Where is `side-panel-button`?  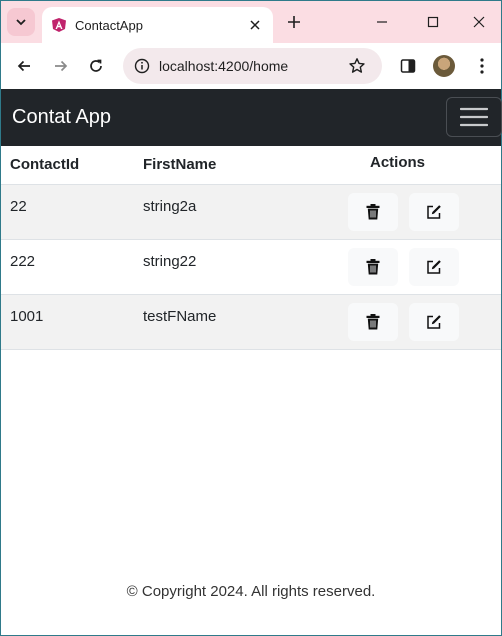 side-panel-button is located at coordinates (408, 66).